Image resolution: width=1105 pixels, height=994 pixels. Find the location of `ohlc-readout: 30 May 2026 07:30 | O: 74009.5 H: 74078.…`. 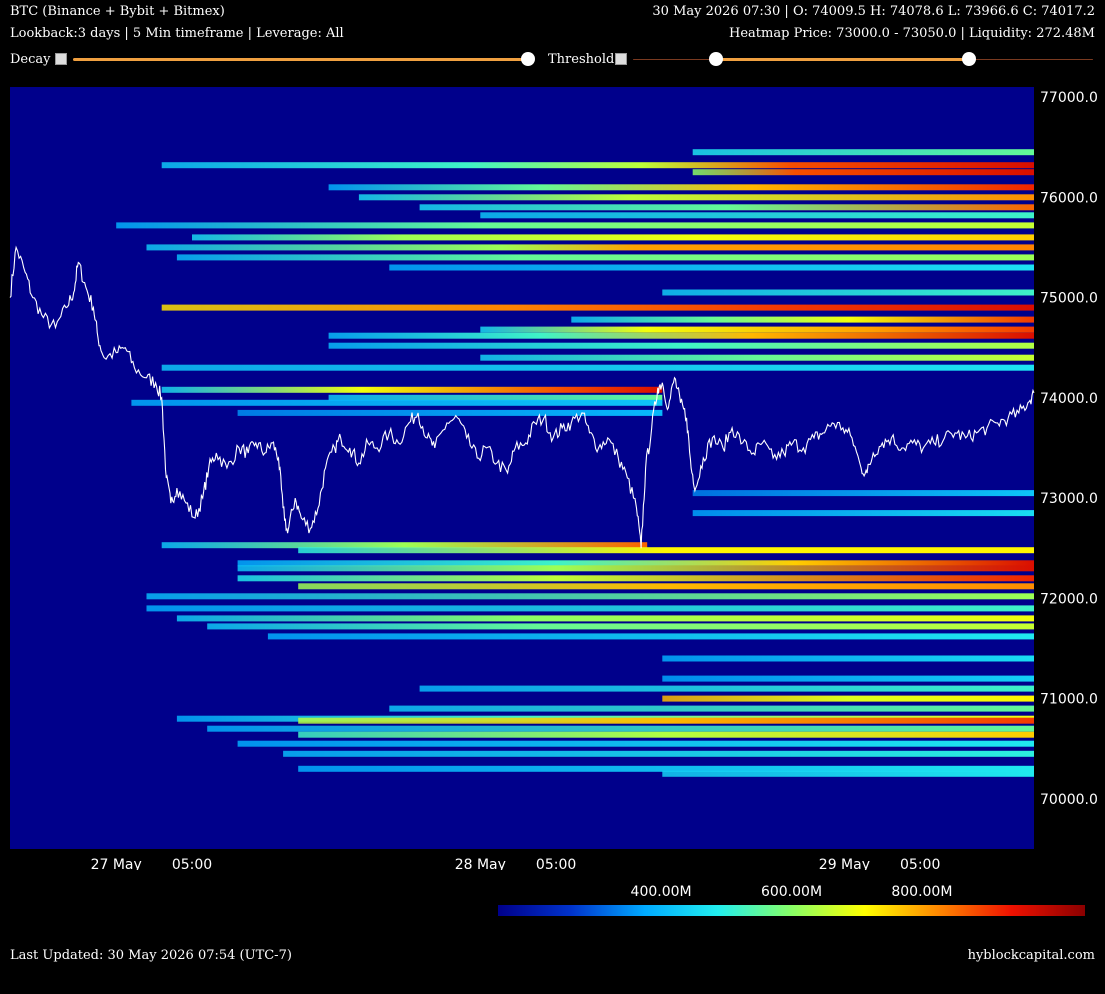

ohlc-readout: 30 May 2026 07:30 | O: 74009.5 H: 74078.… is located at coordinates (873, 11).